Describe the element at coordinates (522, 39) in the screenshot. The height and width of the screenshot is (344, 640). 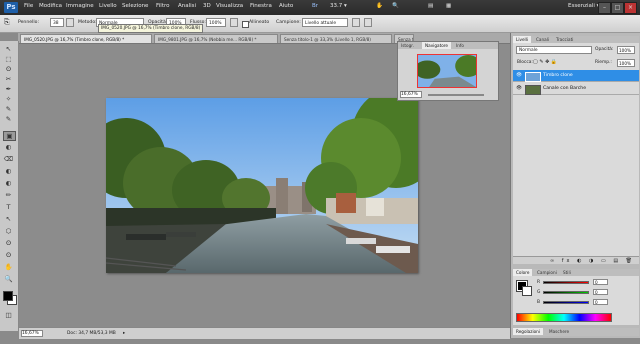
I see `tab-livelli: Livelli` at that location.